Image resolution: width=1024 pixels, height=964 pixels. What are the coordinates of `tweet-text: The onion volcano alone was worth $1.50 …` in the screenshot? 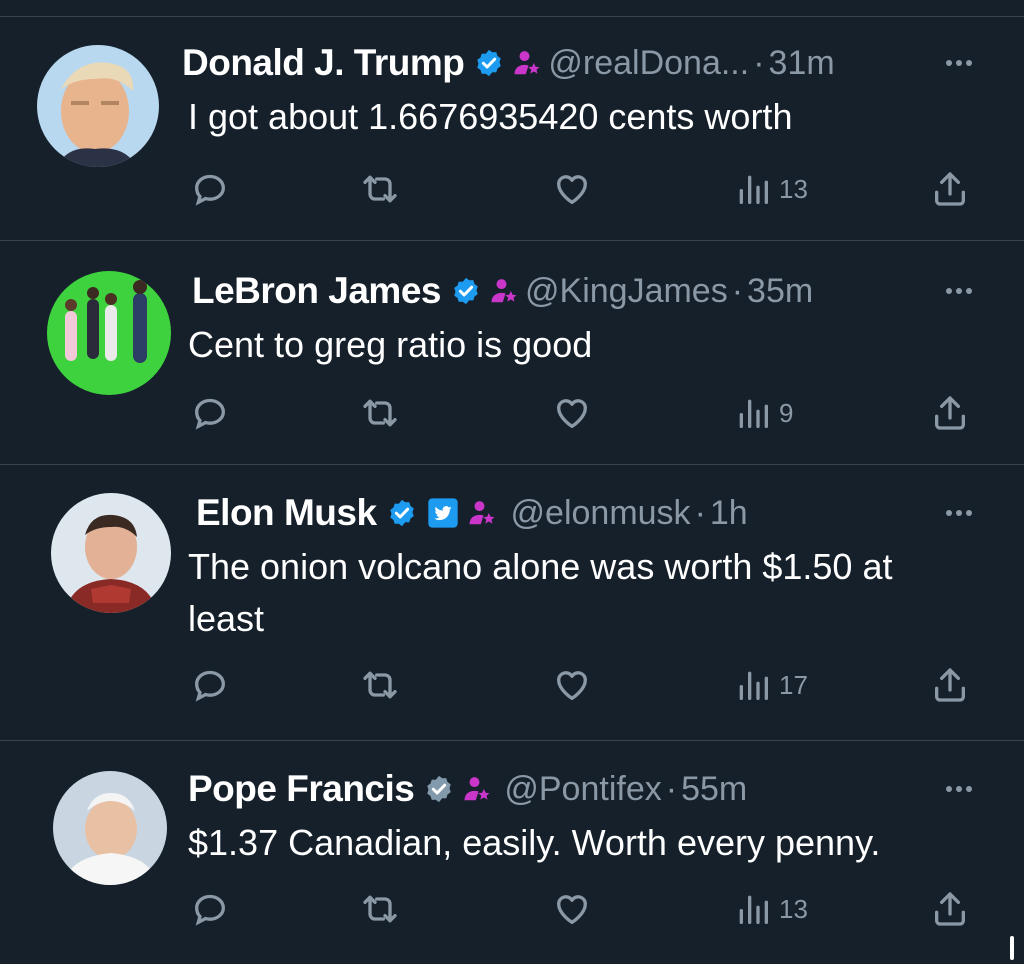 It's located at (540, 592).